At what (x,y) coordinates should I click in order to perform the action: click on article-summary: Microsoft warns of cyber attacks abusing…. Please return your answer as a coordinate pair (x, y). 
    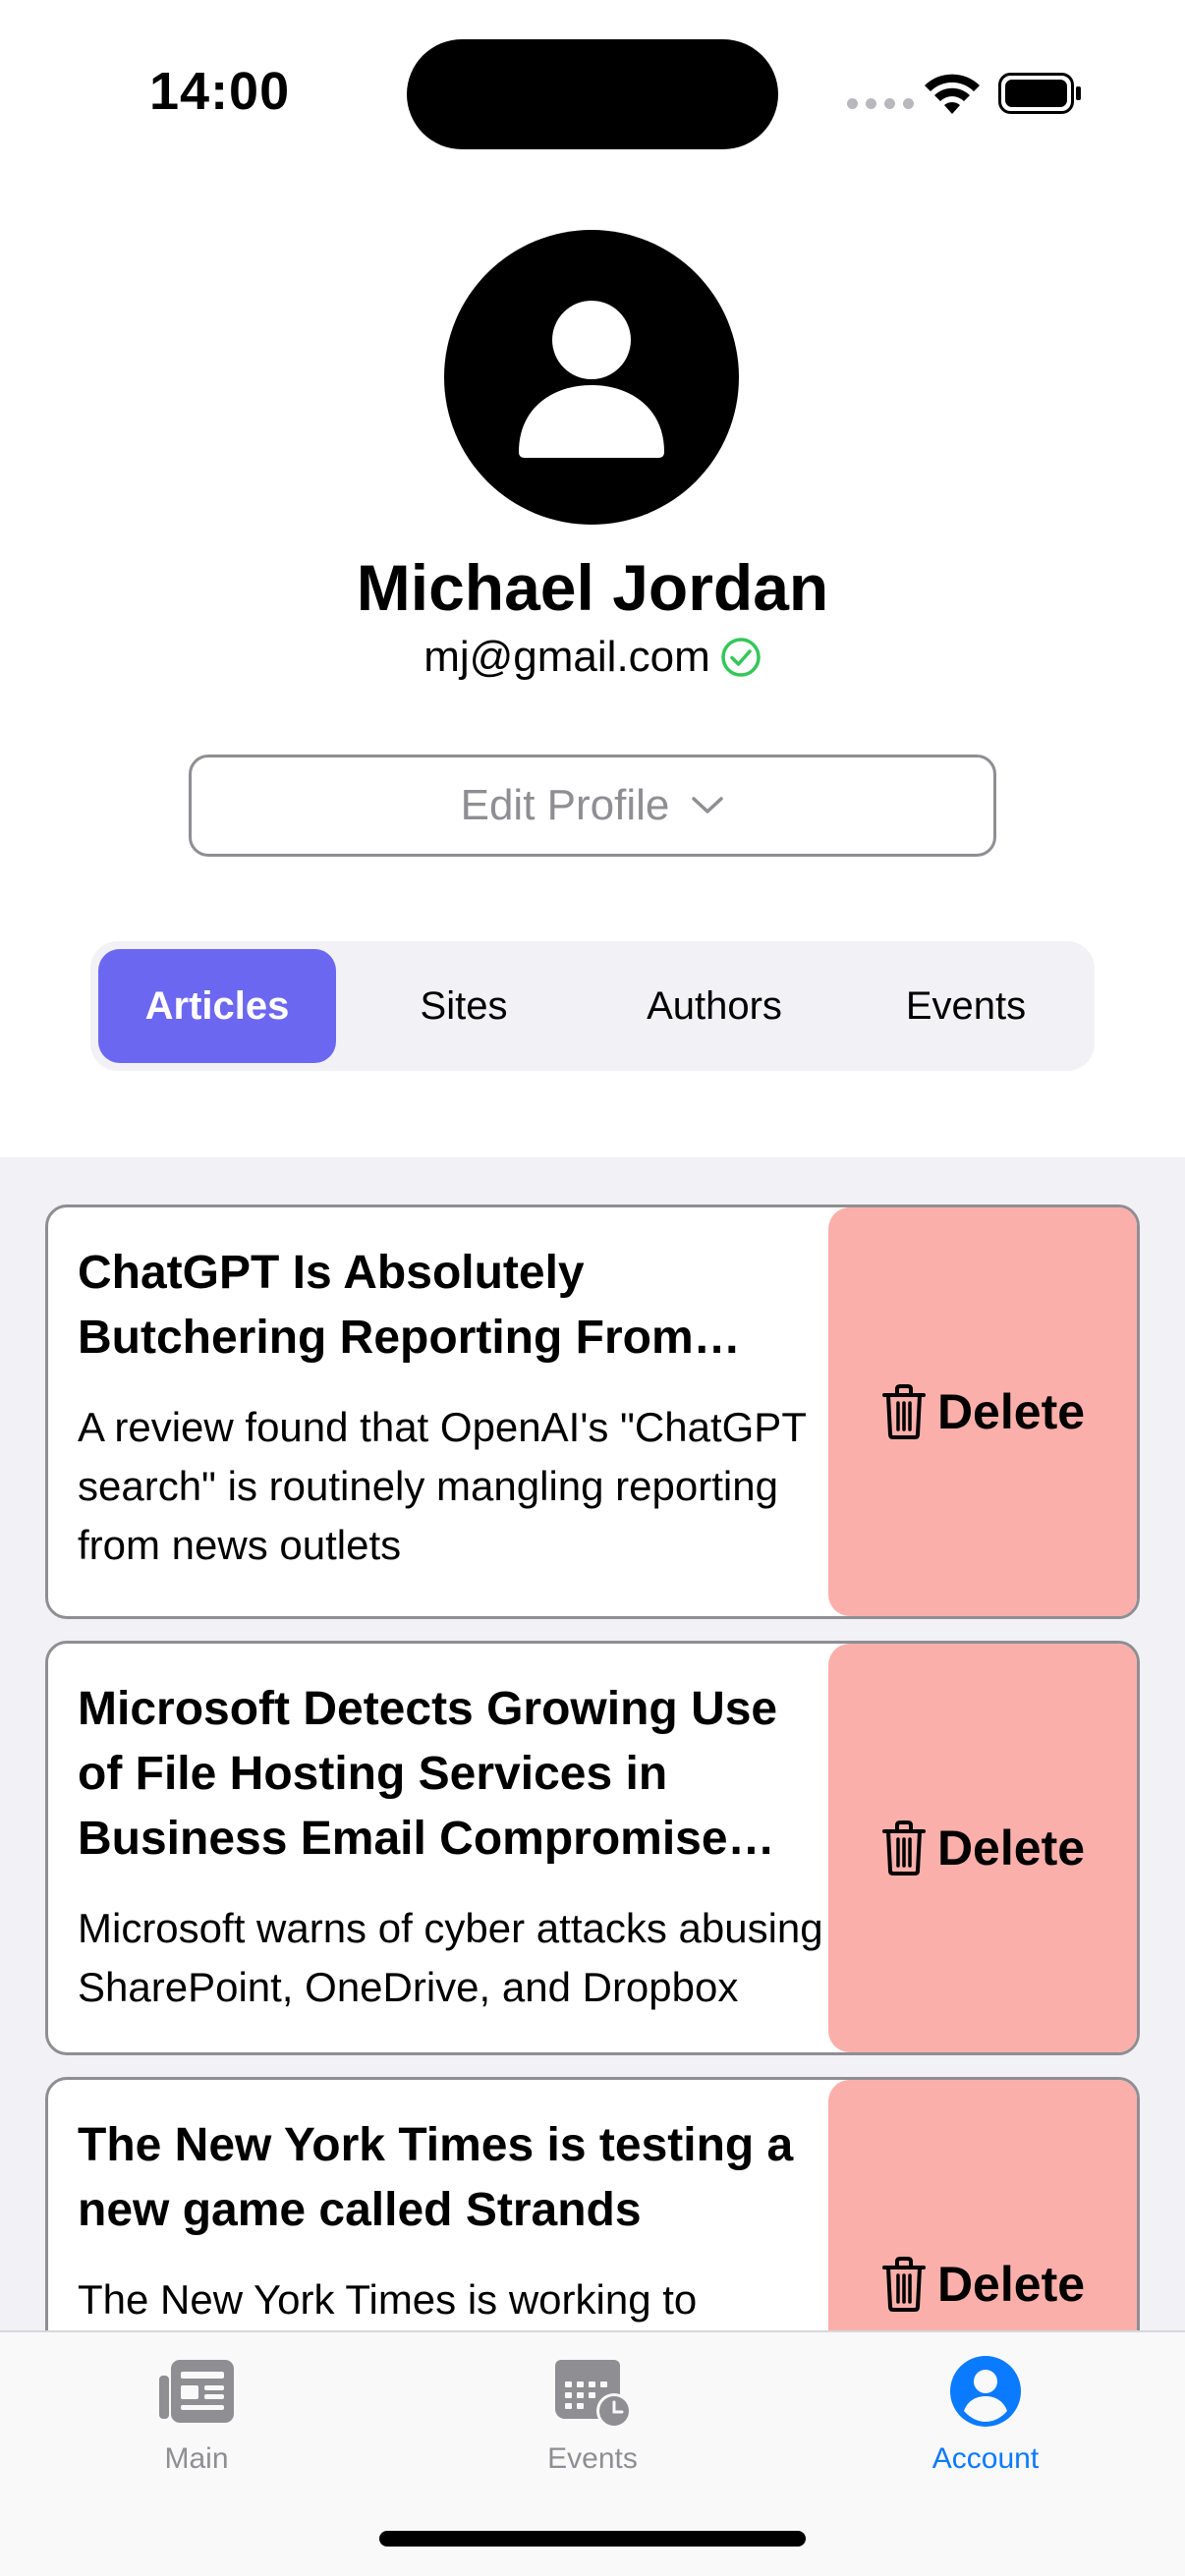
    Looking at the image, I should click on (451, 1957).